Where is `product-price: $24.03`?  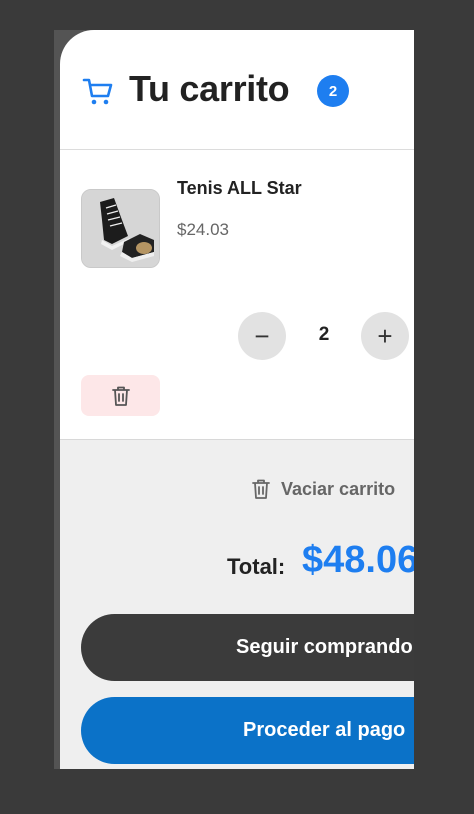
product-price: $24.03 is located at coordinates (203, 229).